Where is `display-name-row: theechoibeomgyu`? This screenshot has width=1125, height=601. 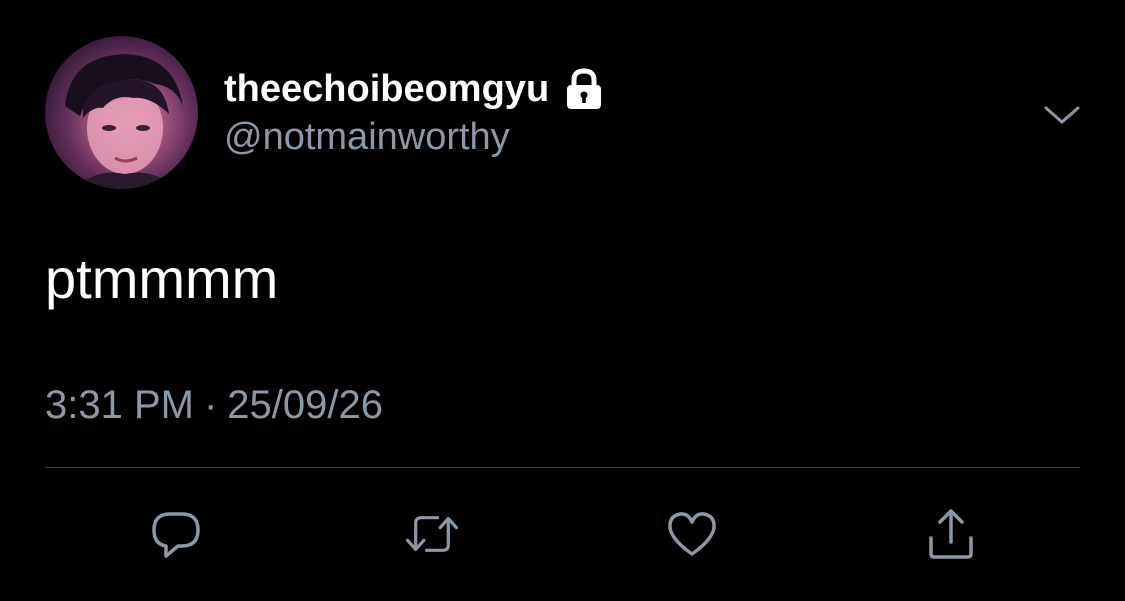 display-name-row: theechoibeomgyu is located at coordinates (414, 89).